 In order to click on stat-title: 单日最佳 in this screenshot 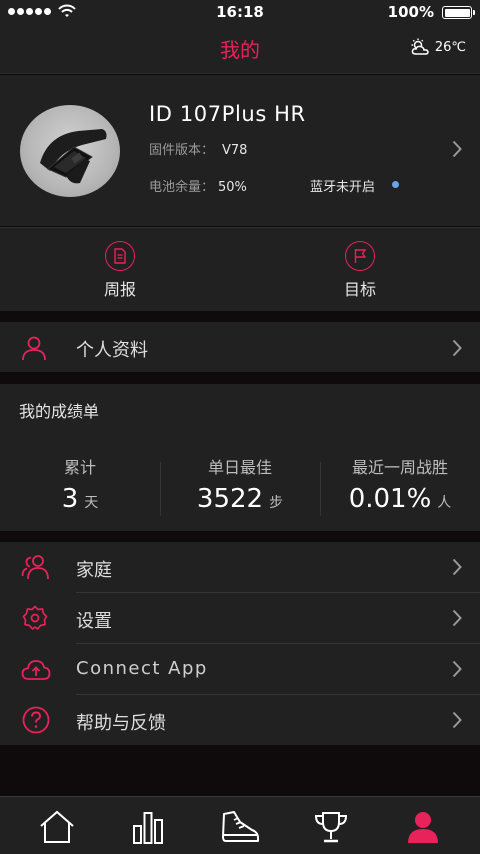, I will do `click(239, 467)`.